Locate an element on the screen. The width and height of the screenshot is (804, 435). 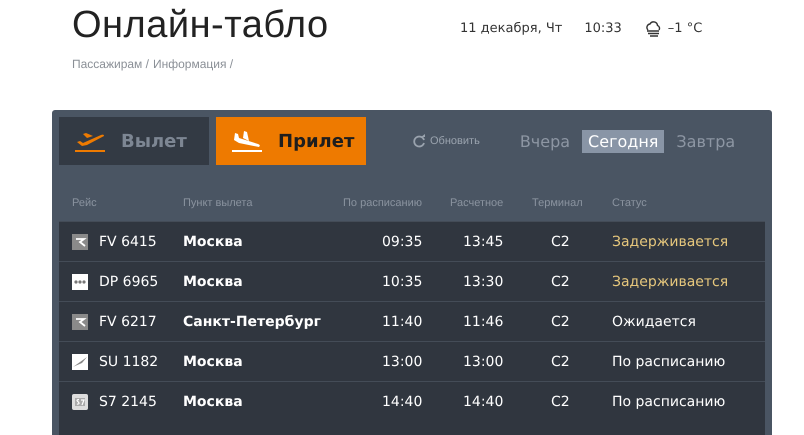
scheduled-time: 14:40 is located at coordinates (403, 402).